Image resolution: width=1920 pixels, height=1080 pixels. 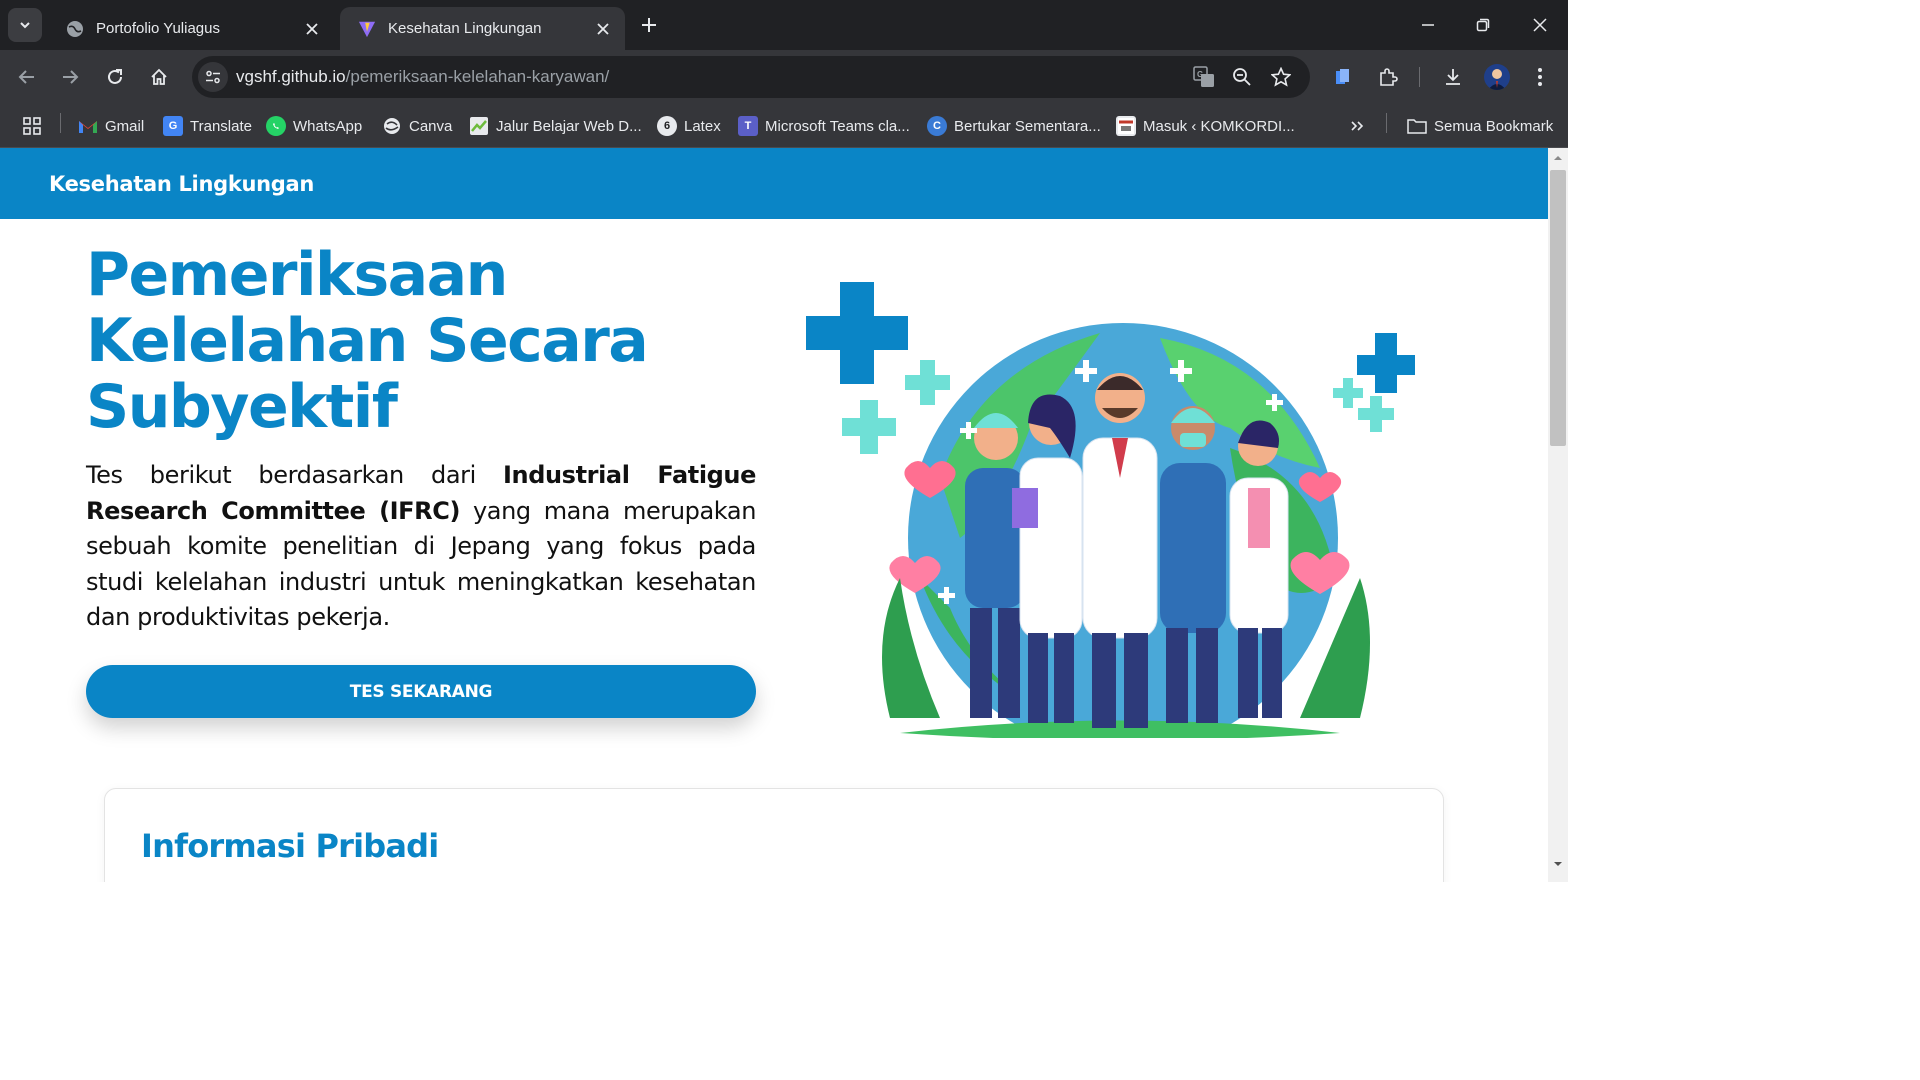 I want to click on restore-icon, so click(x=1483, y=25).